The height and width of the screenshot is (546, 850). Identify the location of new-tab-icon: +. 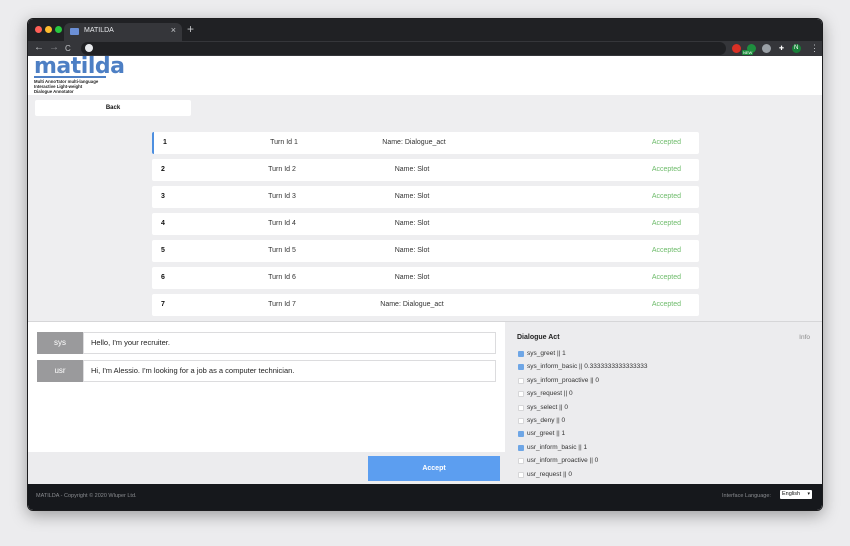
(190, 29).